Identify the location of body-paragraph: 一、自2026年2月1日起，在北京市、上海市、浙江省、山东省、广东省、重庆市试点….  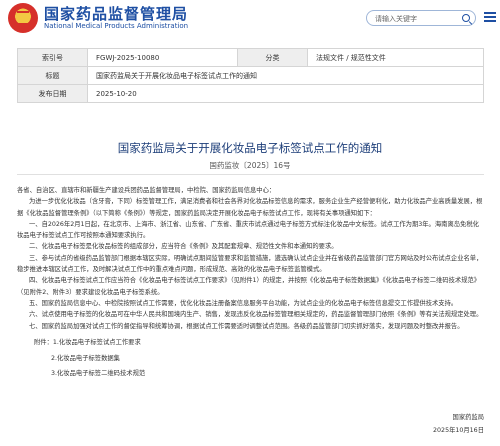
(248, 230).